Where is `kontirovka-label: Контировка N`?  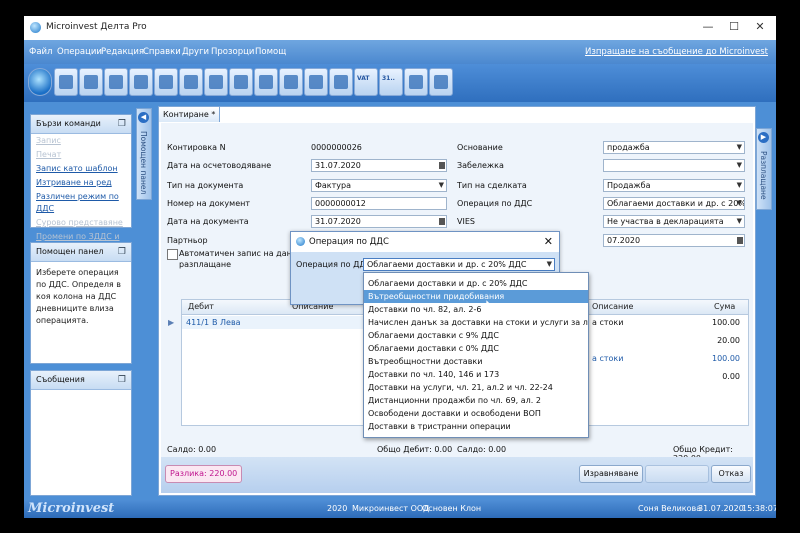
kontirovka-label: Контировка N is located at coordinates (196, 147).